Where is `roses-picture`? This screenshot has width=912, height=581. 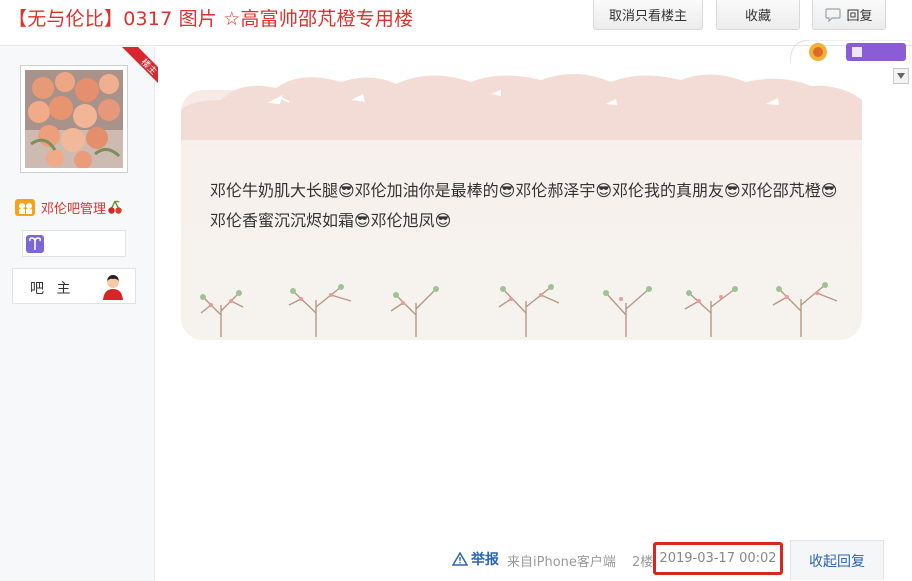
roses-picture is located at coordinates (74, 119).